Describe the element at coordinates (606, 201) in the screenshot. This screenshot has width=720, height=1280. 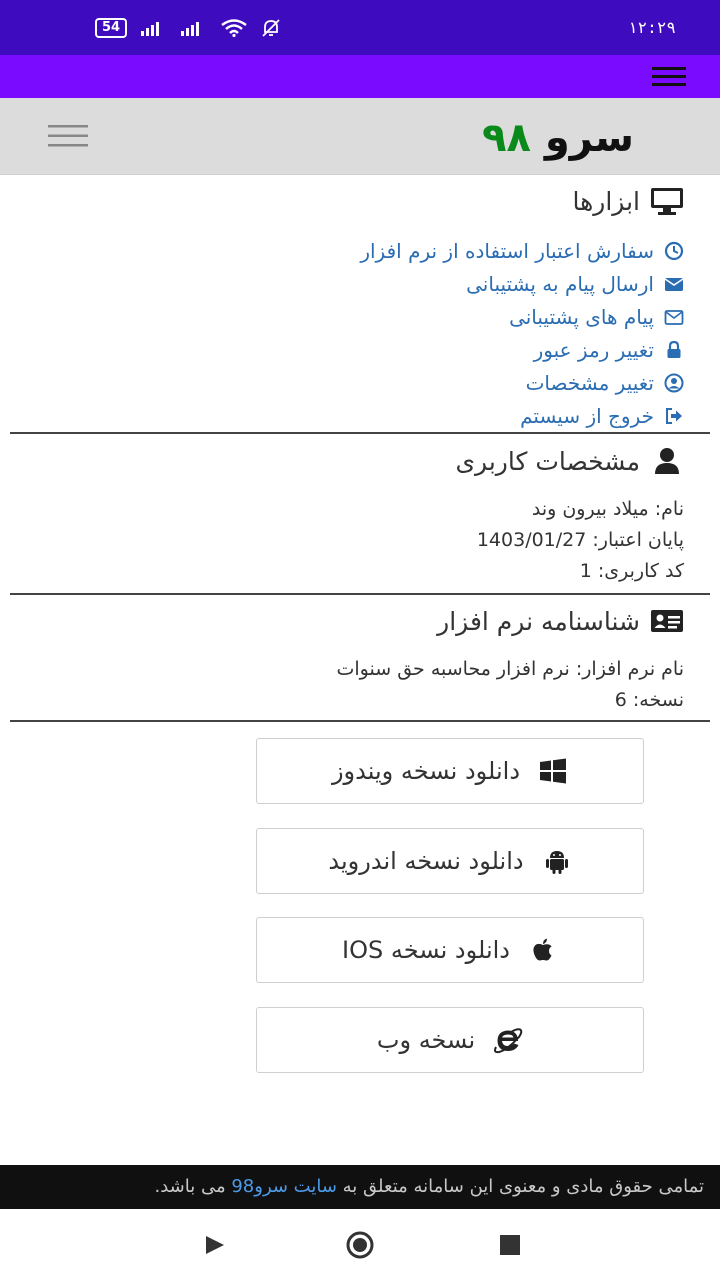
I see `tools-title: ابزارها` at that location.